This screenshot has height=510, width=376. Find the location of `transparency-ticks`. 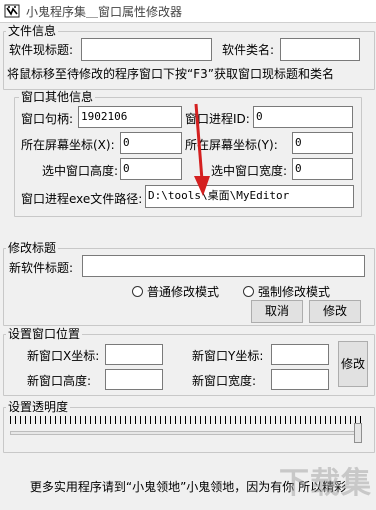

transparency-ticks is located at coordinates (186, 420).